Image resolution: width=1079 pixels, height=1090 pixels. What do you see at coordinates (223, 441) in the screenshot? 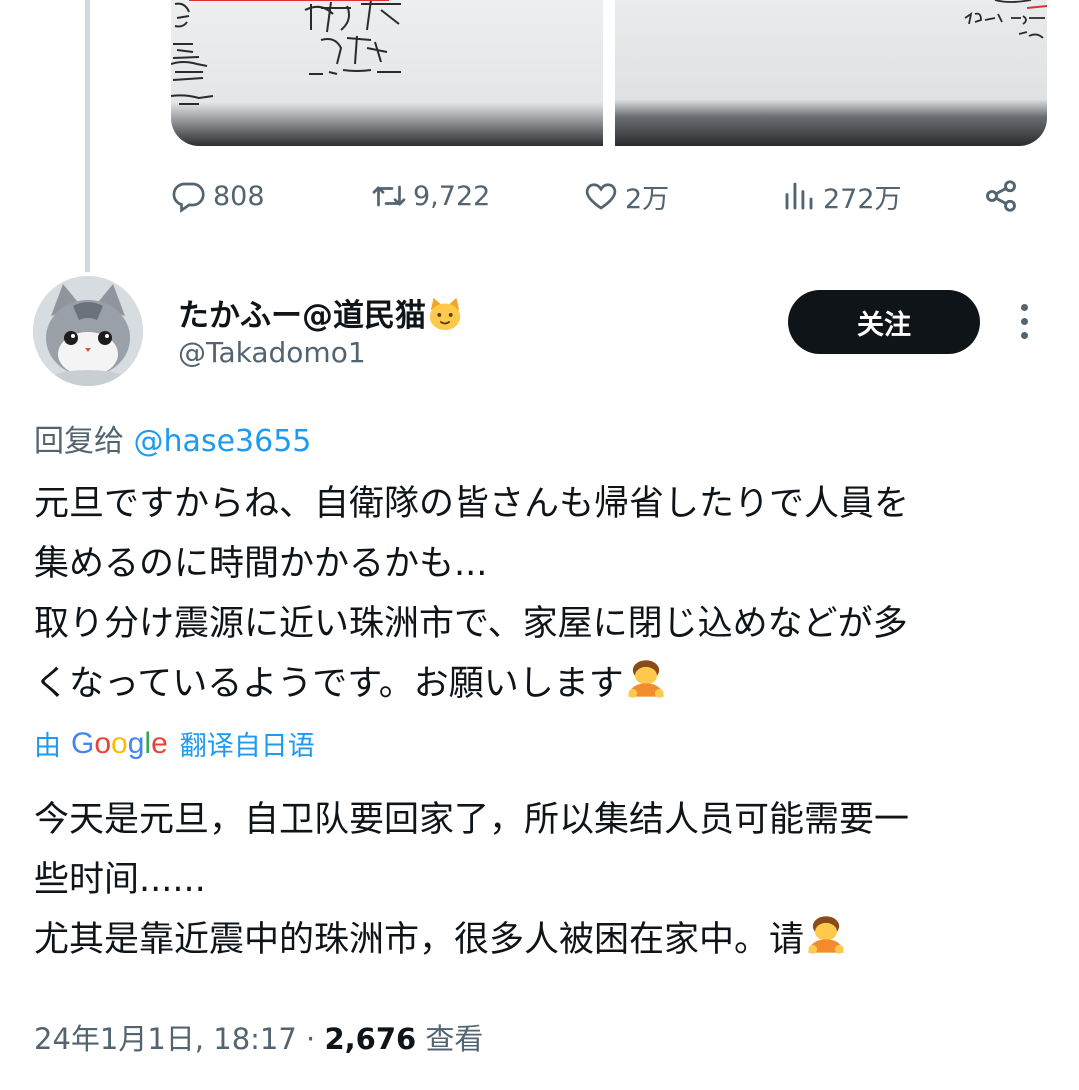
I see `reply-to-handle-link: @hase3655` at bounding box center [223, 441].